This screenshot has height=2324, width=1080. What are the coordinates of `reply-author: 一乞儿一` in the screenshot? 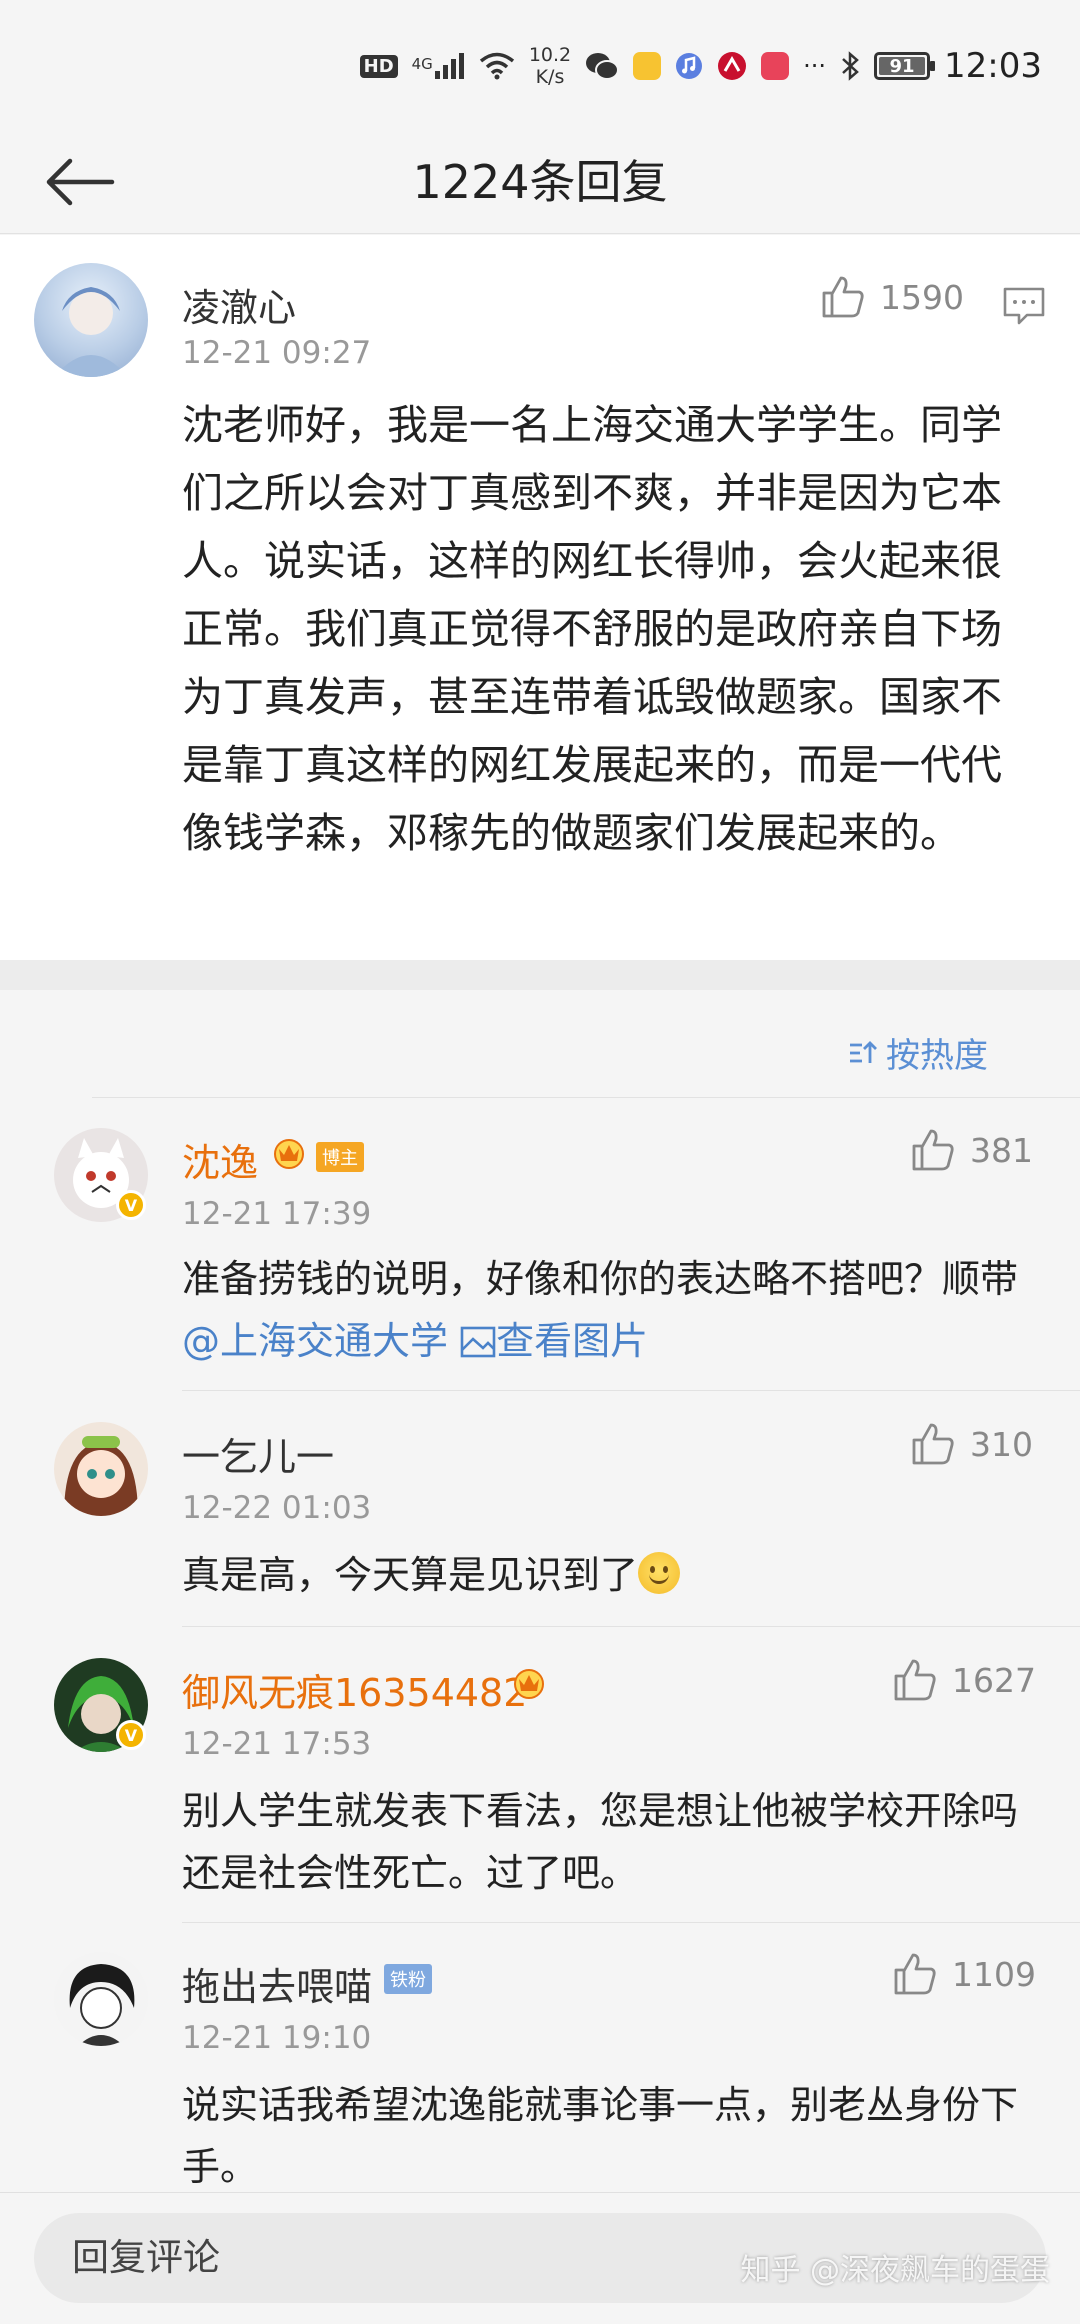 It's located at (258, 1453).